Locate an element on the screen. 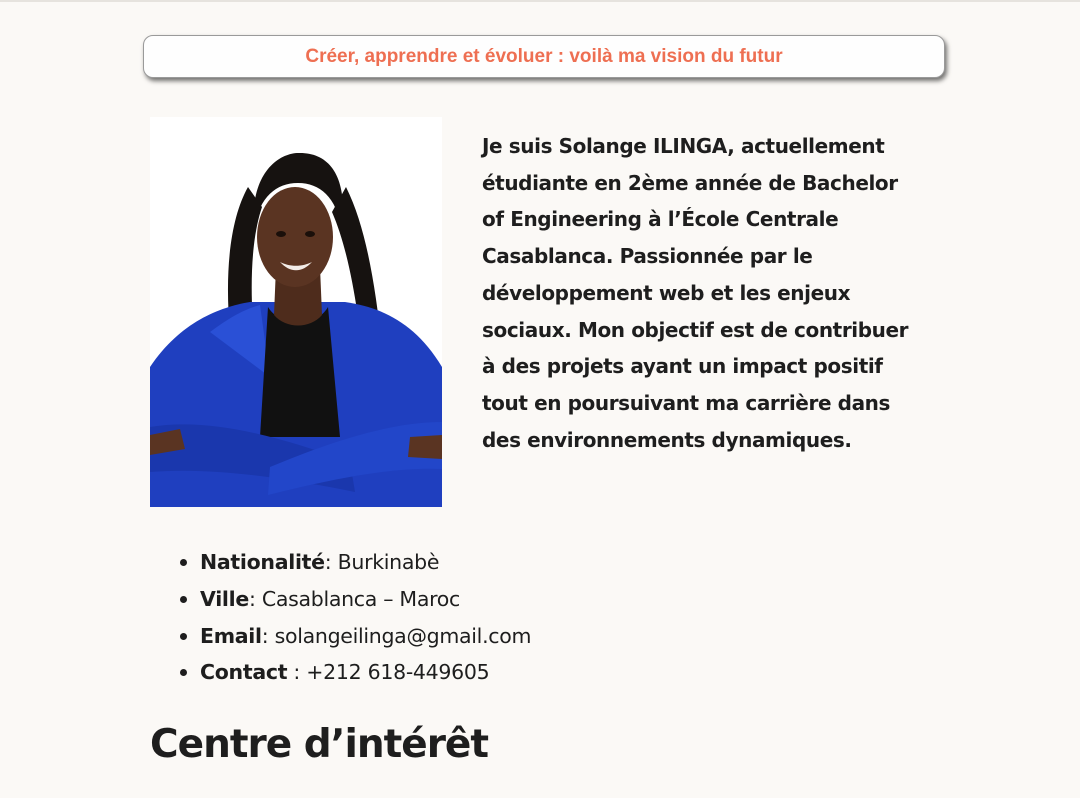 This screenshot has height=798, width=1080. top-divider is located at coordinates (540, 1).